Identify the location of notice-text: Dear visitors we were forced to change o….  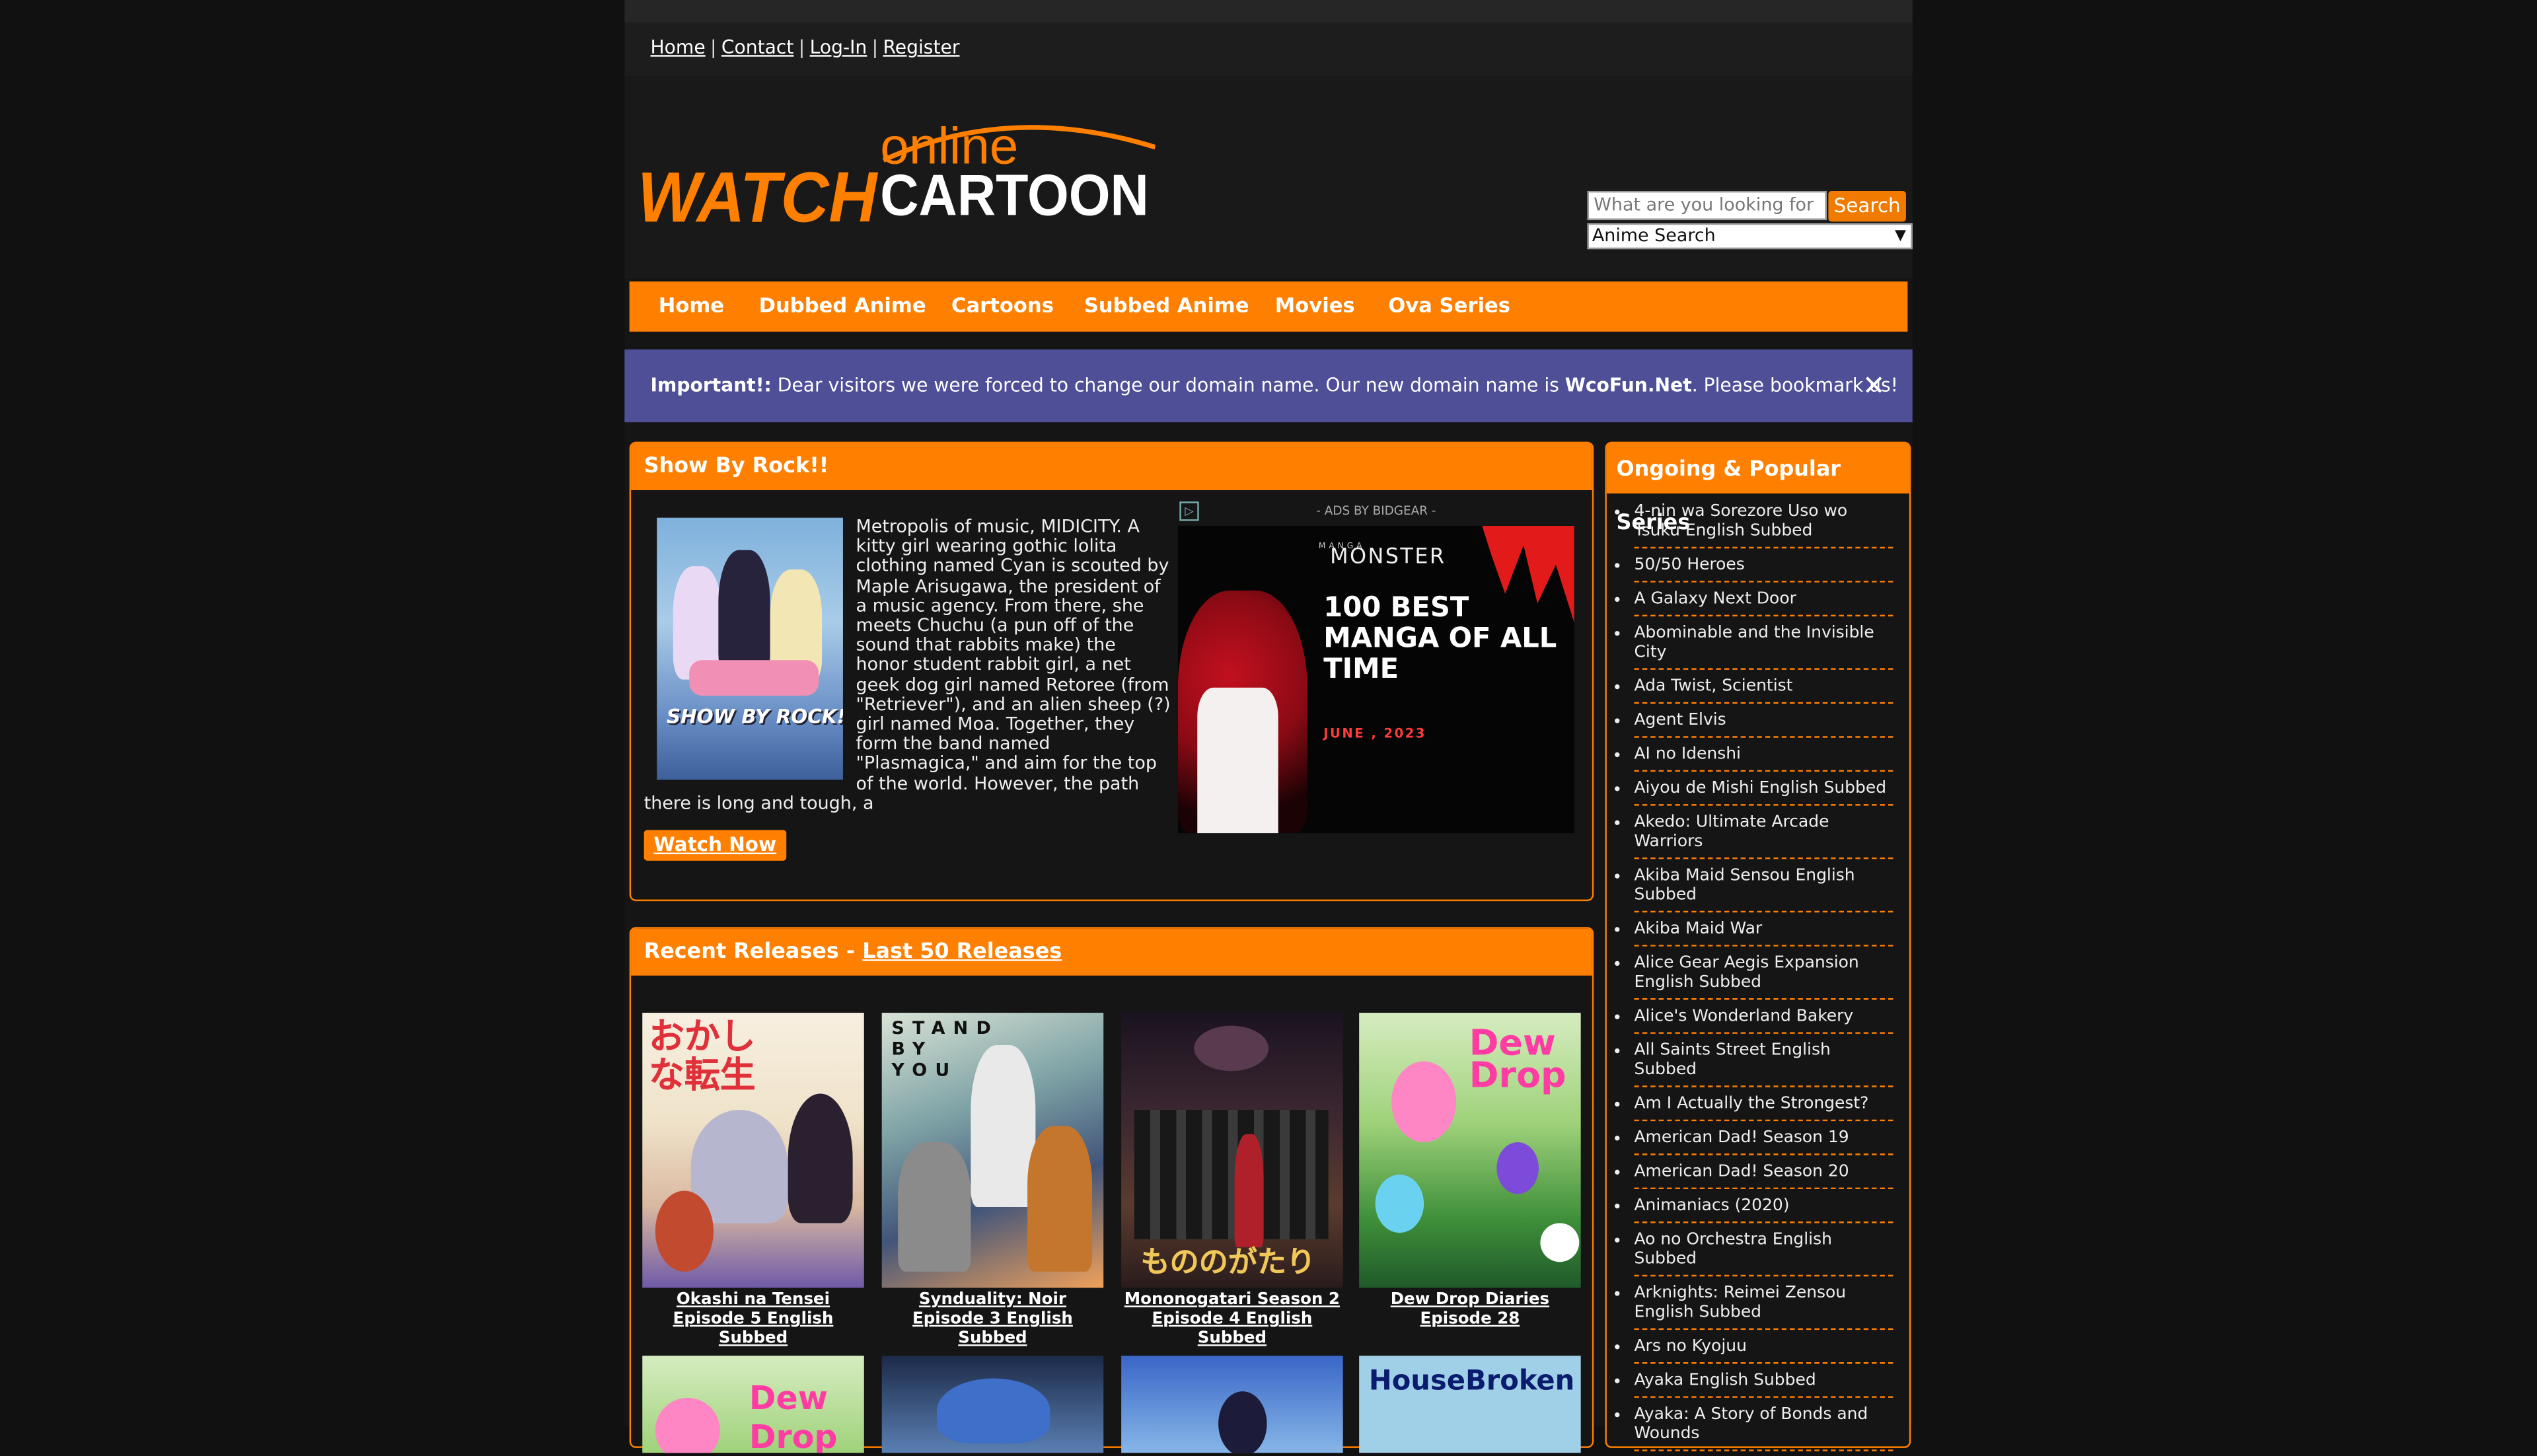
(1168, 385).